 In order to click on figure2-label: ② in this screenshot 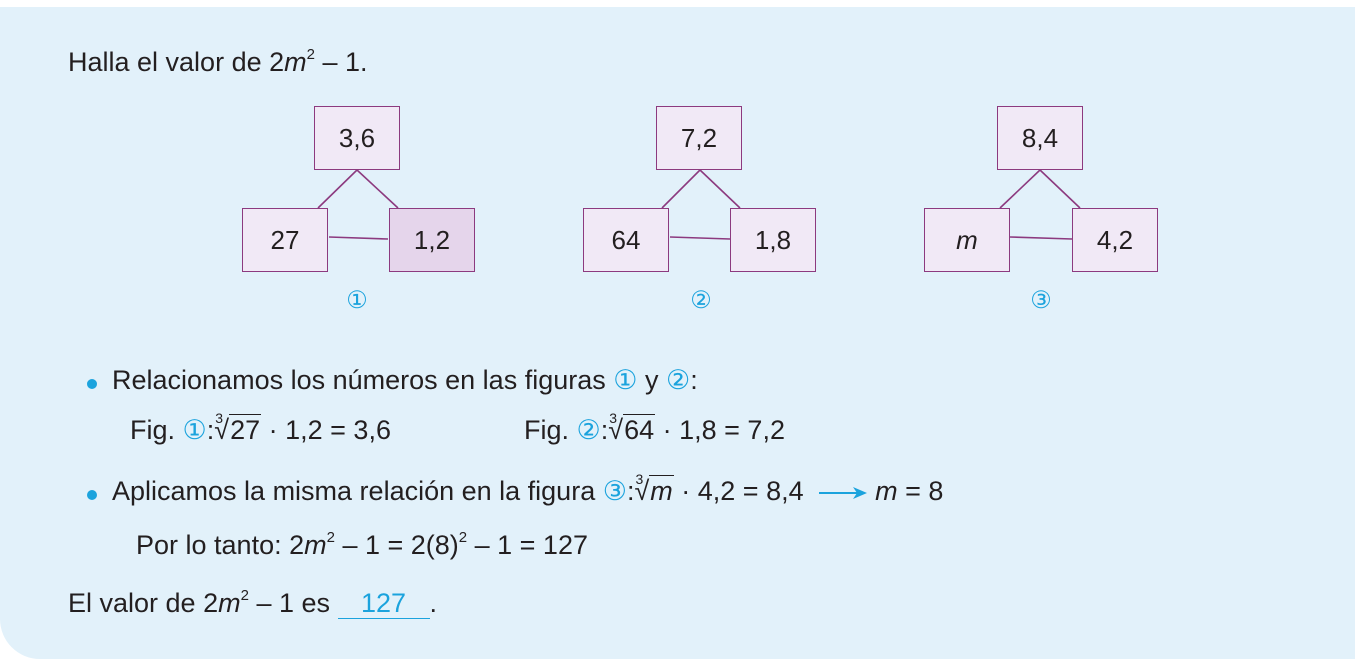, I will do `click(701, 300)`.